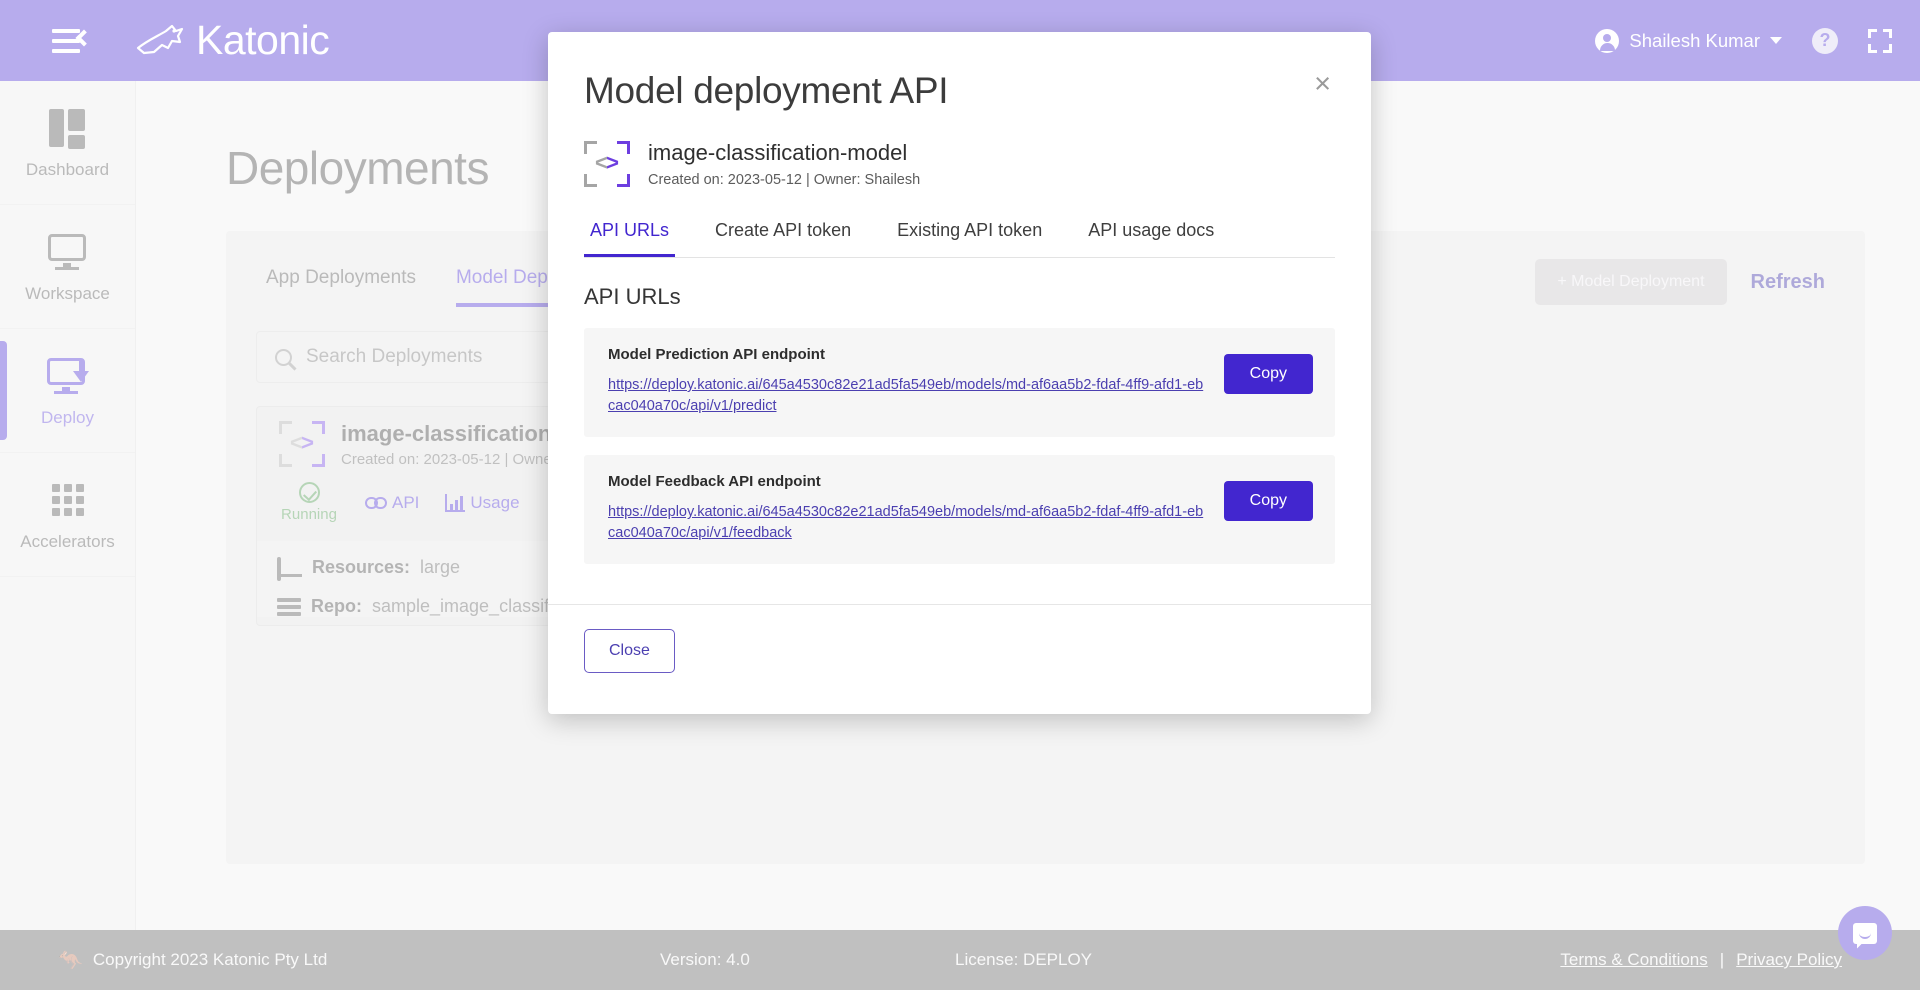 This screenshot has width=1920, height=990. I want to click on tab-api-usage-docs: API usage docs, so click(1151, 238).